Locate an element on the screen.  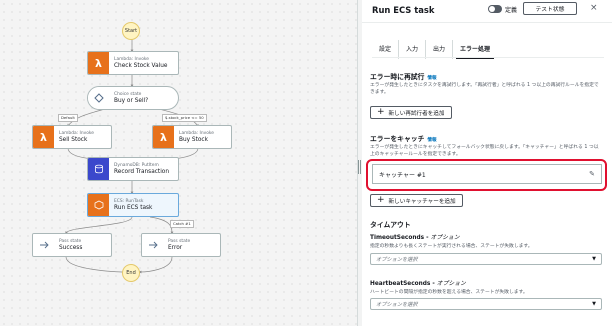
close-icon: × is located at coordinates (594, 8).